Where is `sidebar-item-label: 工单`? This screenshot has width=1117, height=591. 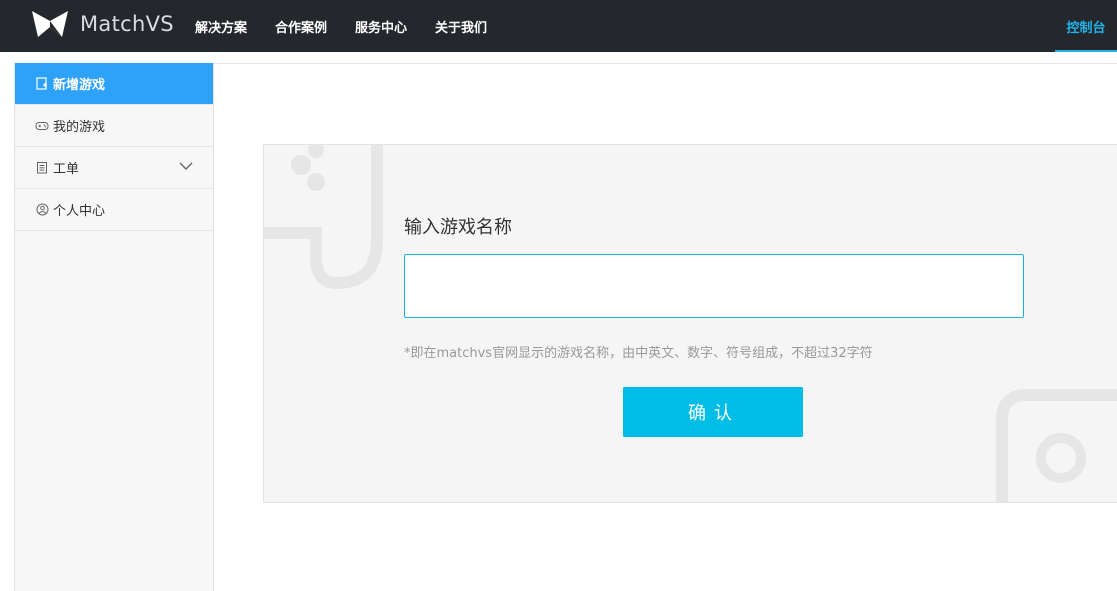 sidebar-item-label: 工单 is located at coordinates (66, 169).